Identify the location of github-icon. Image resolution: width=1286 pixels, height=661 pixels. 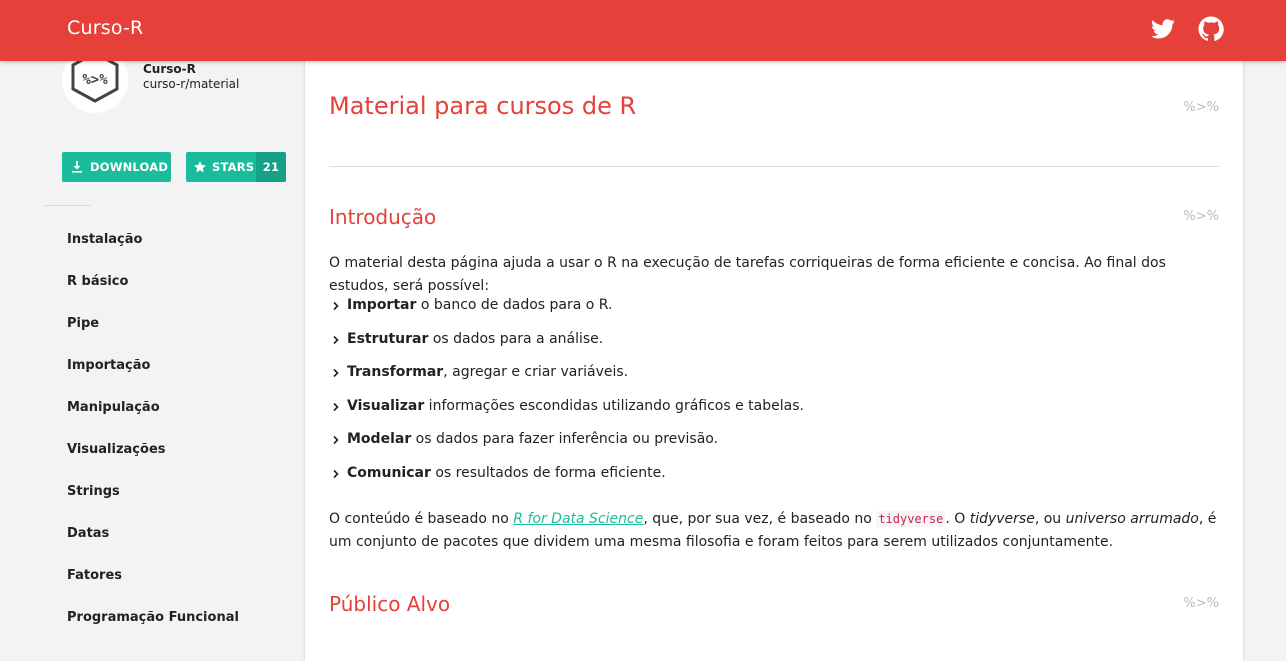
(1211, 29).